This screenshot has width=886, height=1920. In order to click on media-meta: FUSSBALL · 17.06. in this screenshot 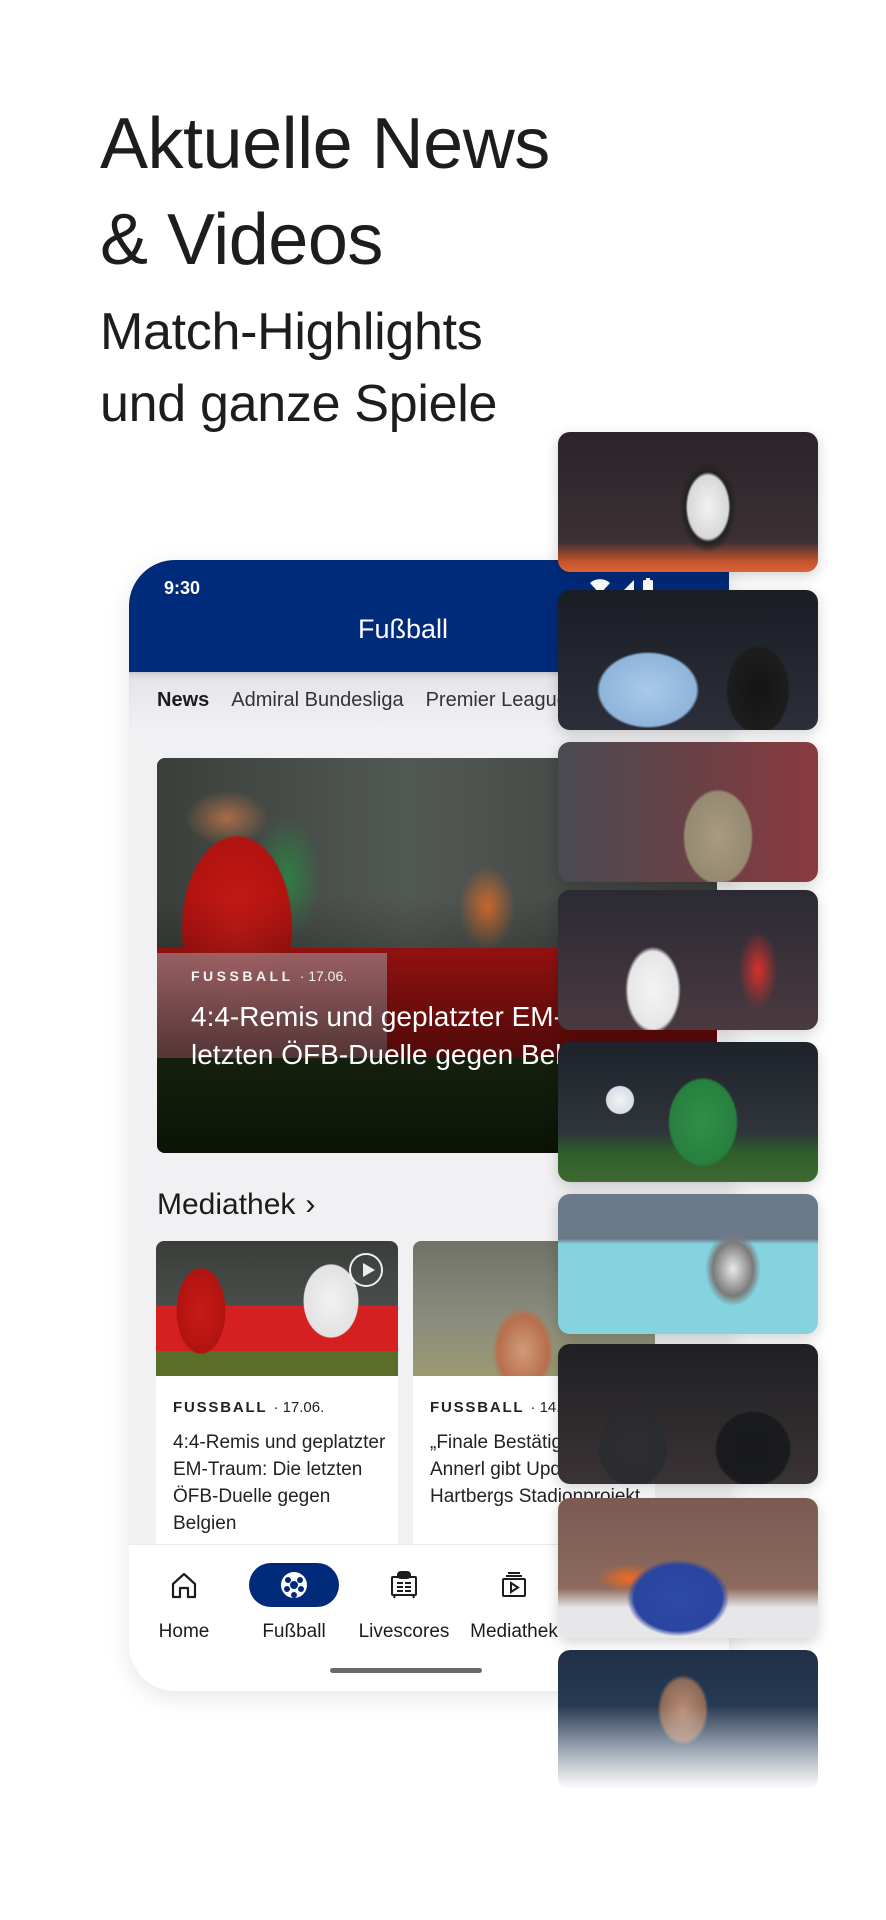, I will do `click(248, 1407)`.